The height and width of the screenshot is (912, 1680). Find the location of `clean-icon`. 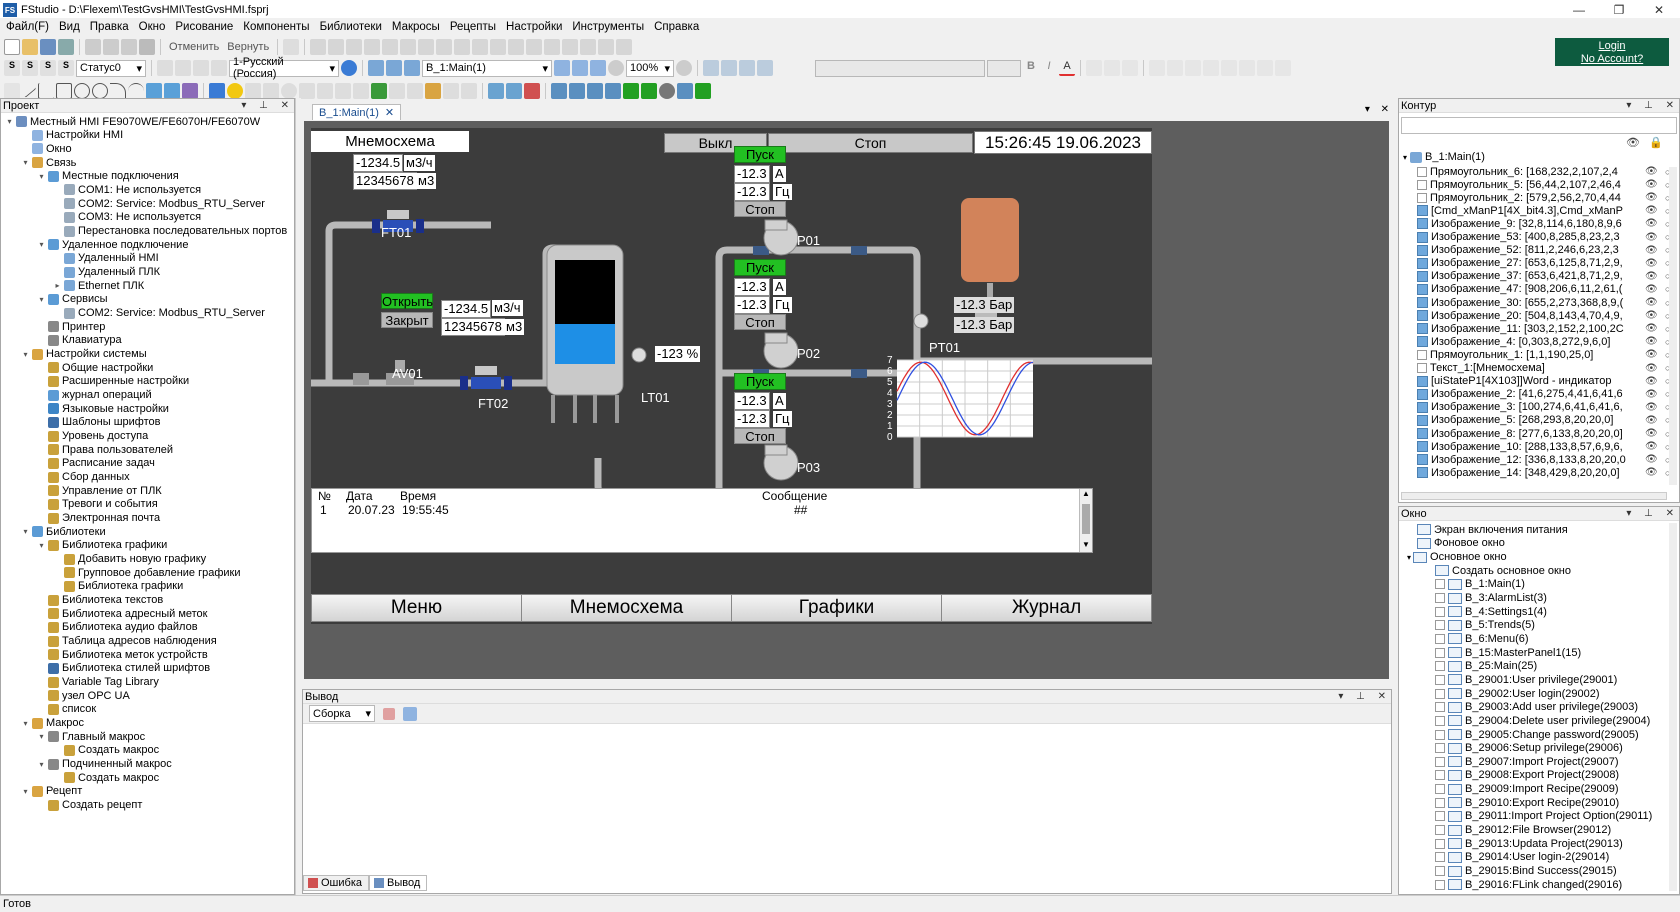

clean-icon is located at coordinates (532, 91).